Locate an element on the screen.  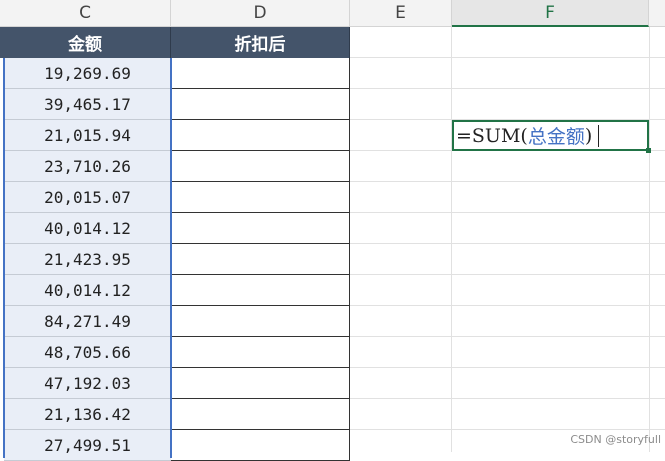
watermark: CSDN @storyfull is located at coordinates (615, 439).